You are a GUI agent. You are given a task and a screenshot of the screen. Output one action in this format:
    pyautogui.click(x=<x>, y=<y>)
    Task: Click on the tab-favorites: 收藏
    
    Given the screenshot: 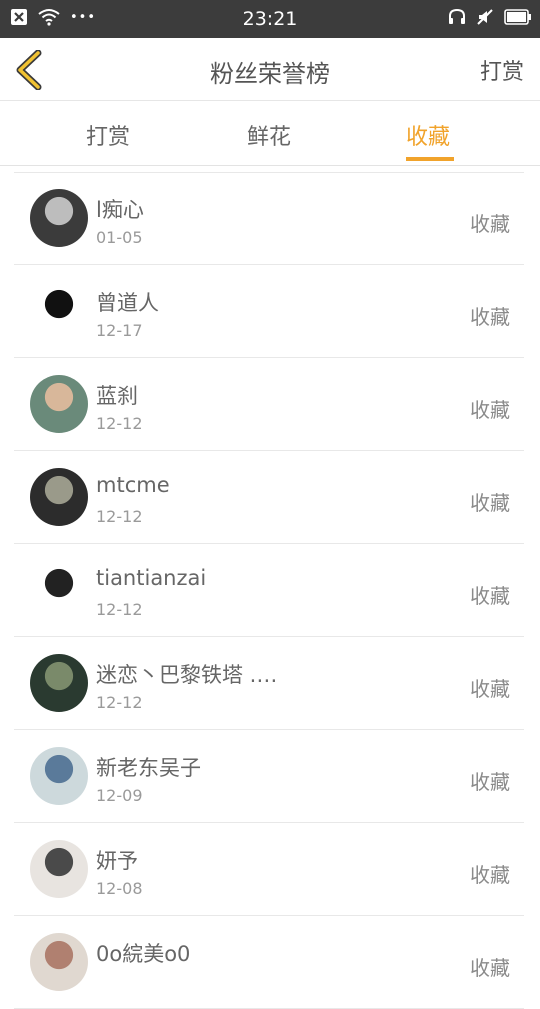 What is the action you would take?
    pyautogui.click(x=428, y=135)
    